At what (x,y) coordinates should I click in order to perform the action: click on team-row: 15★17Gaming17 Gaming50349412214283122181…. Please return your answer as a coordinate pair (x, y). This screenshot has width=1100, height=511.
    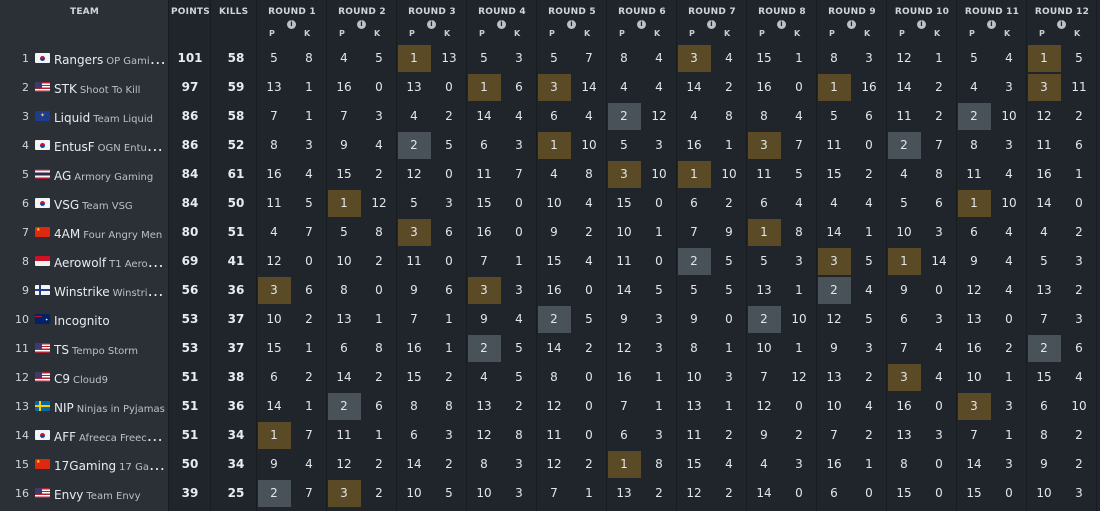
    Looking at the image, I should click on (550, 464).